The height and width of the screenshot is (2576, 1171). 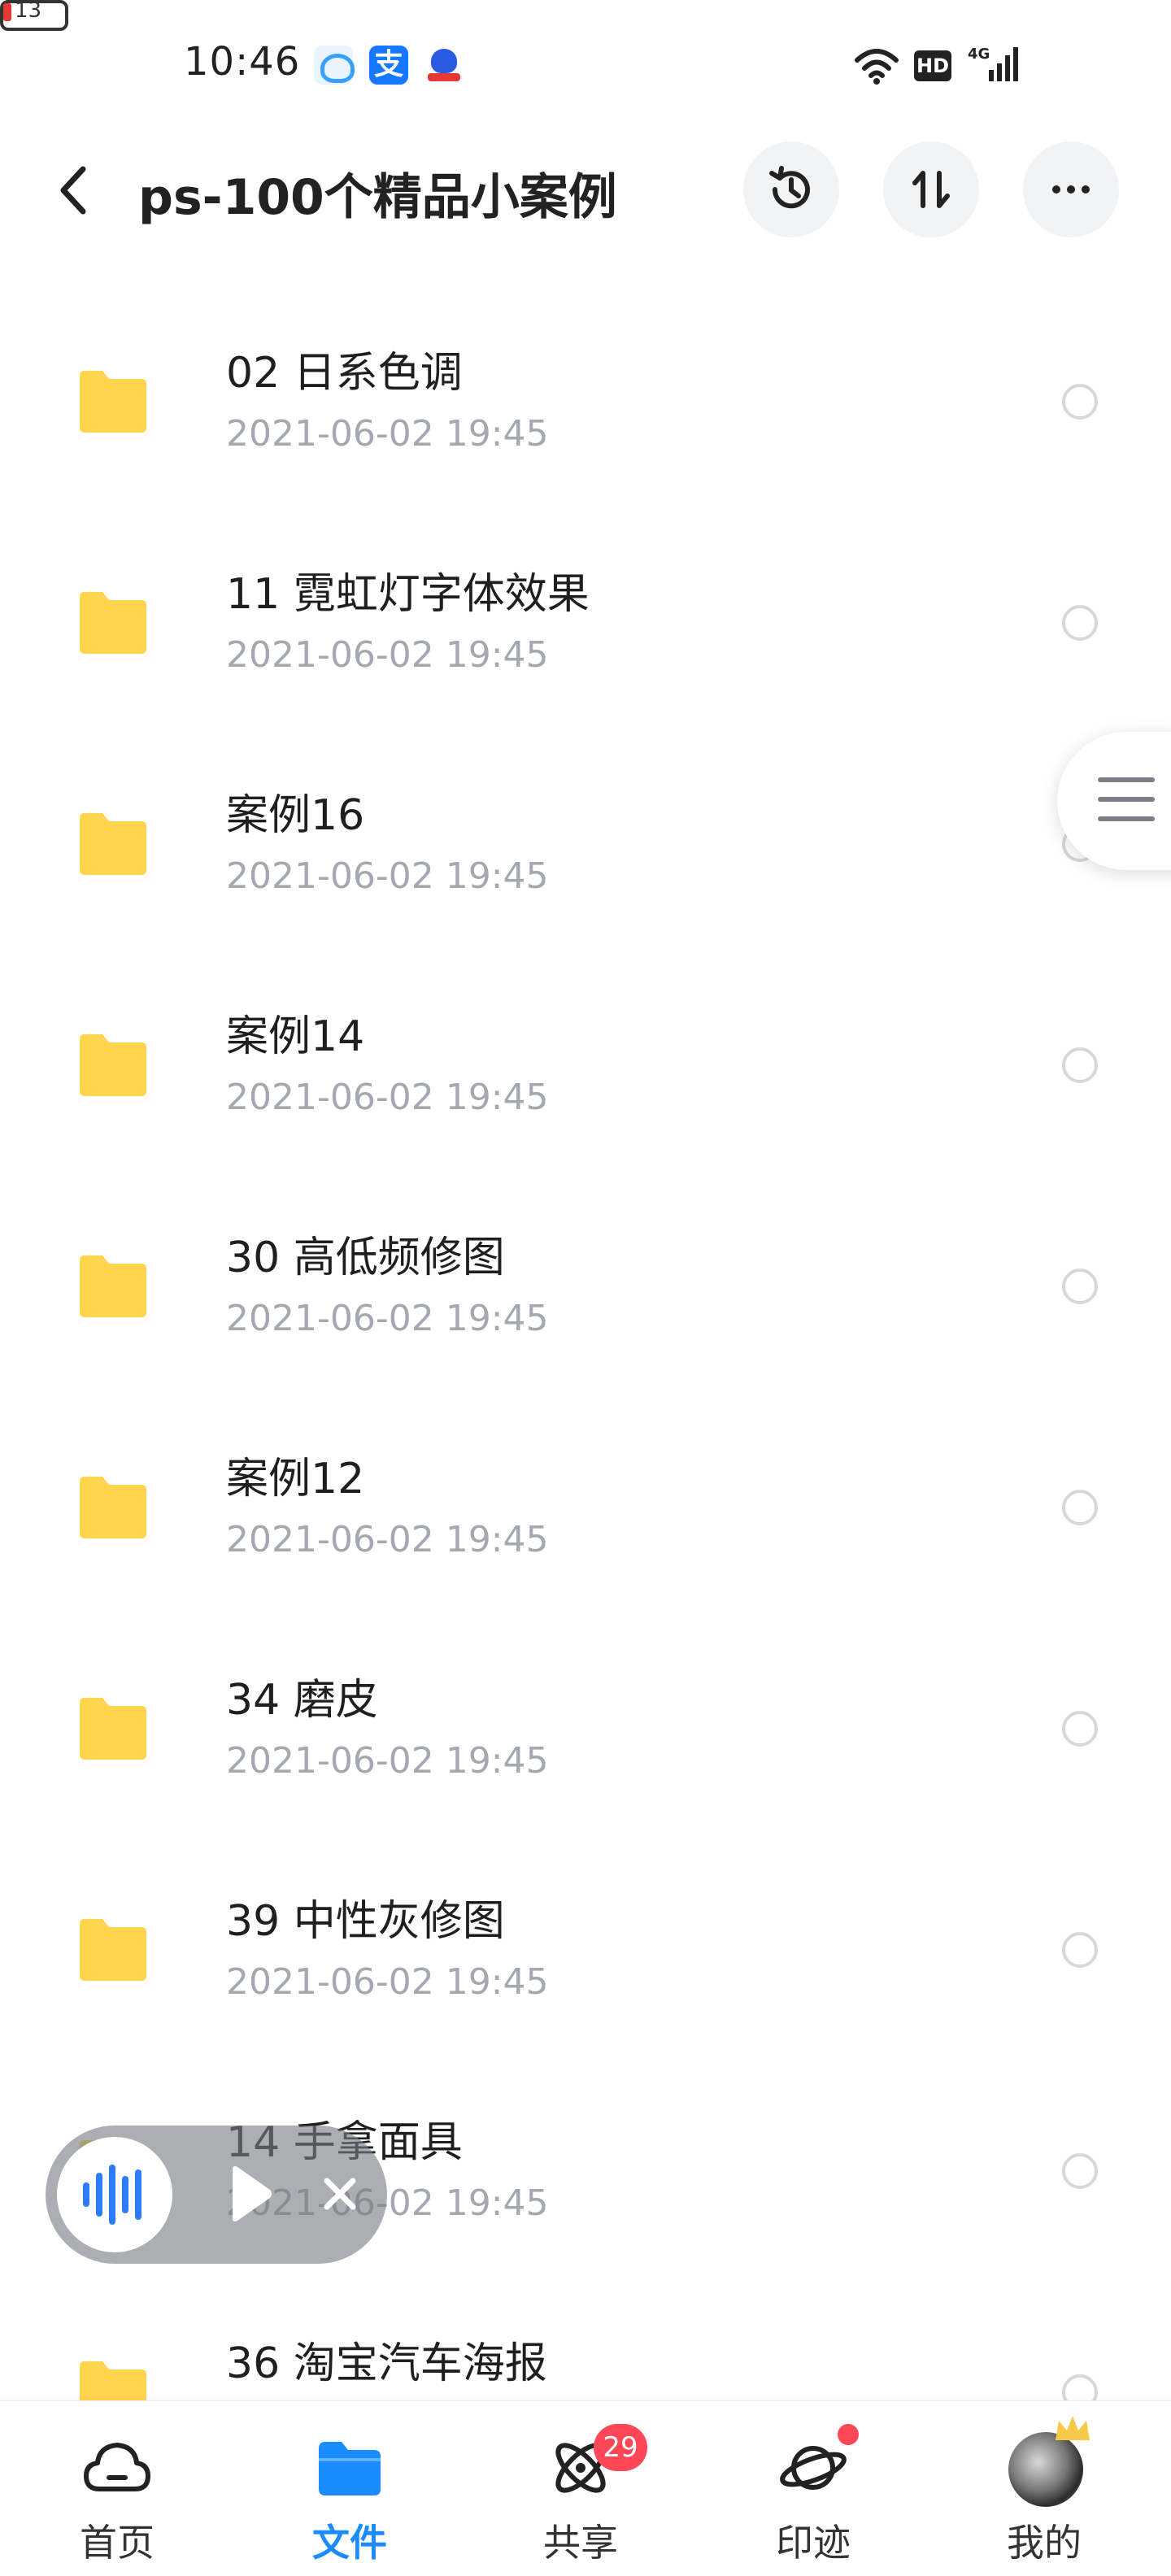 I want to click on file-item: 案例16 2021-06-02 19:45, so click(x=585, y=844).